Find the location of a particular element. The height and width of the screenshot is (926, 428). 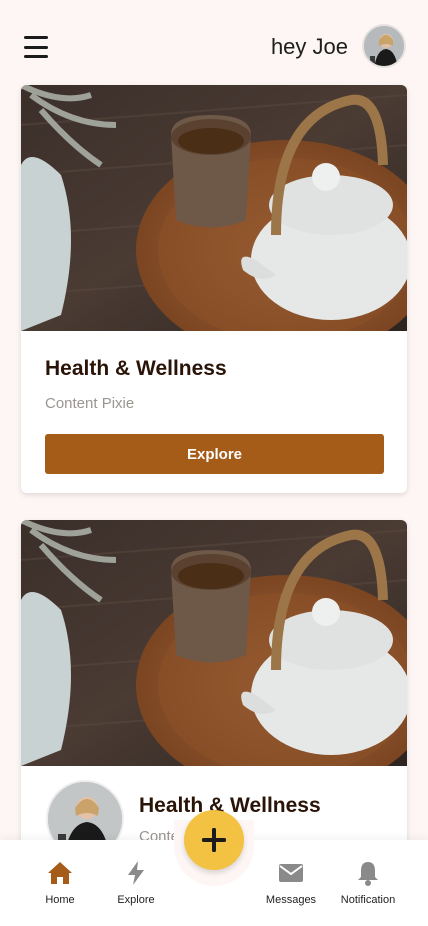

nav-item-home: Home is located at coordinates (60, 882).